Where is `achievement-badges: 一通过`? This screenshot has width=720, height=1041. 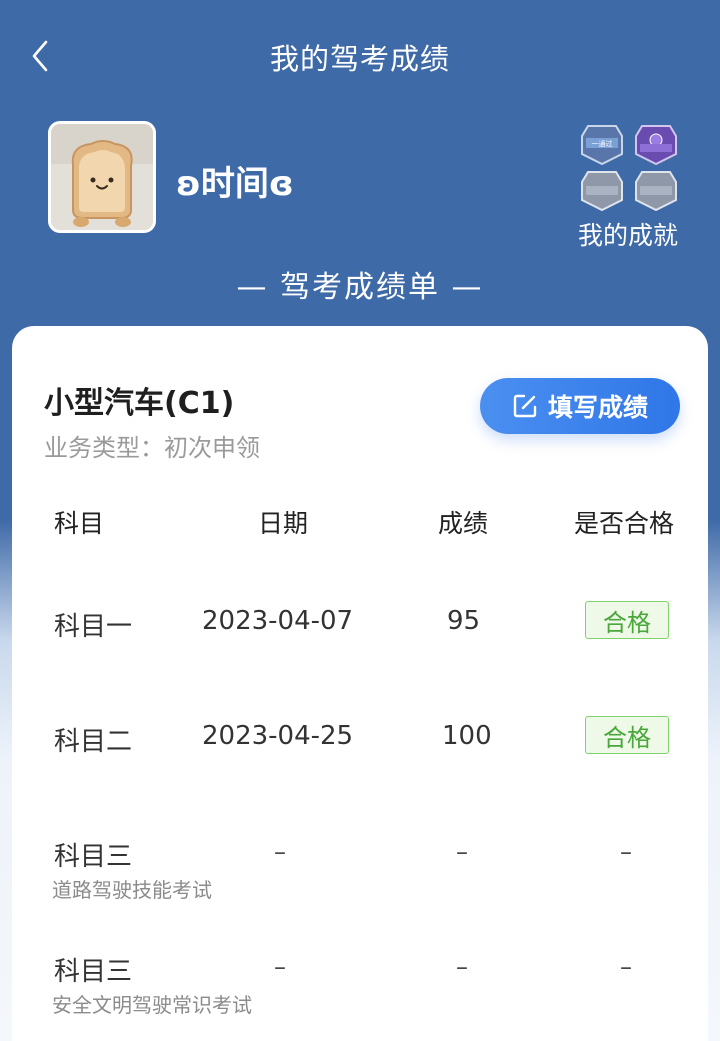
achievement-badges: 一通过 is located at coordinates (631, 167).